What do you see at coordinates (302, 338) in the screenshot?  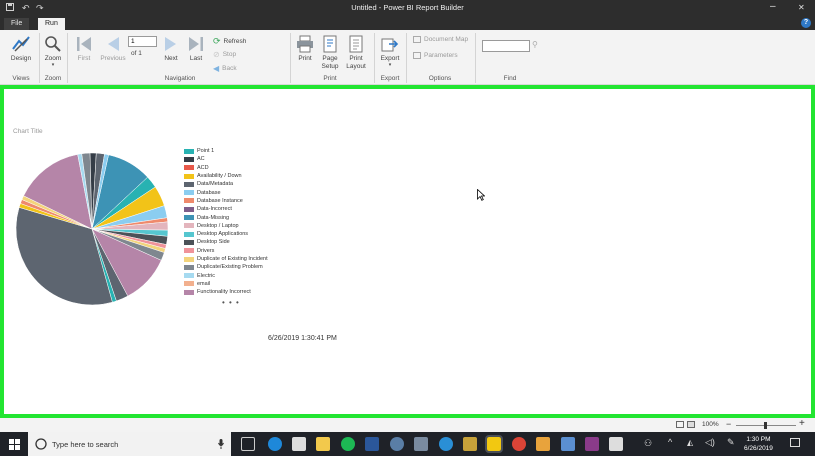 I see `execution-time: 6/26/2019 1:30:41 PM` at bounding box center [302, 338].